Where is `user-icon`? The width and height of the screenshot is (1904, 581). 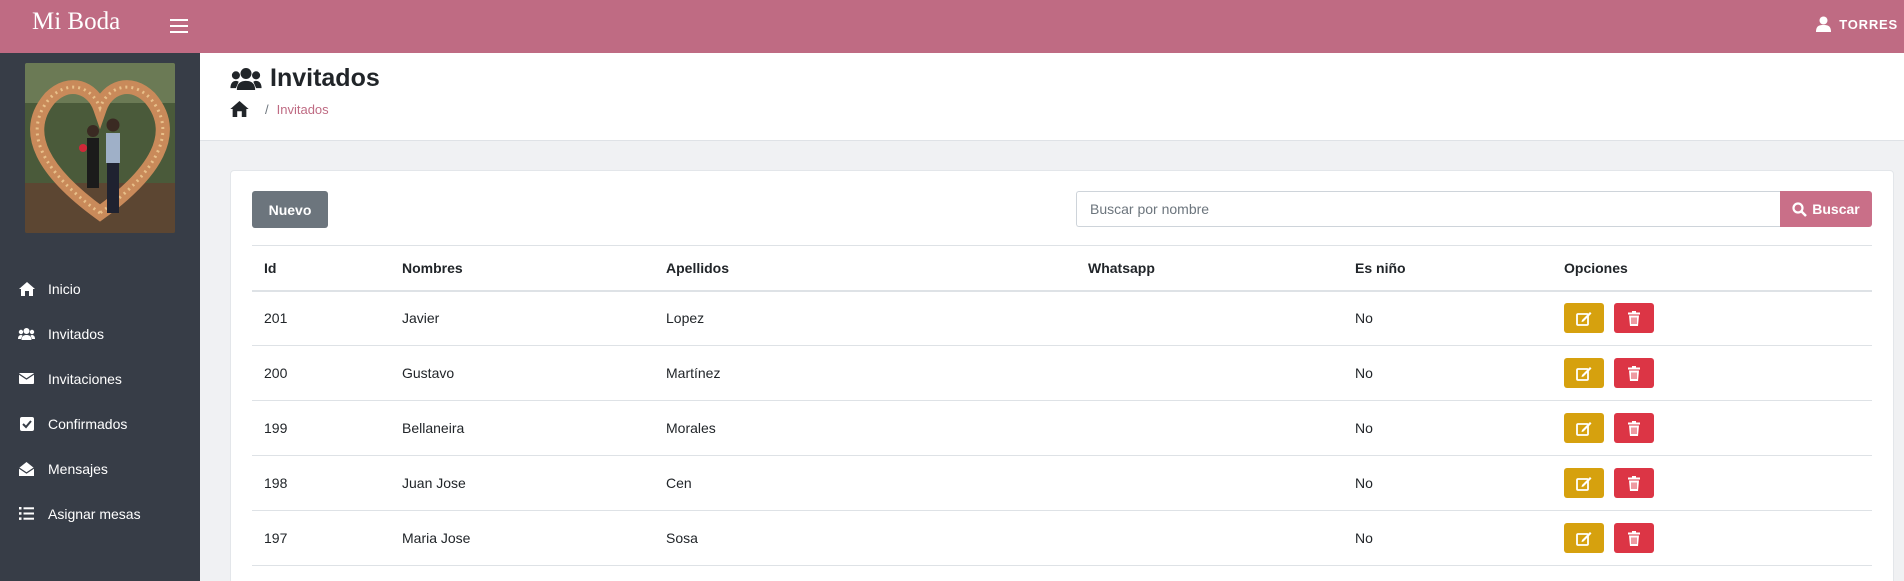 user-icon is located at coordinates (1824, 24).